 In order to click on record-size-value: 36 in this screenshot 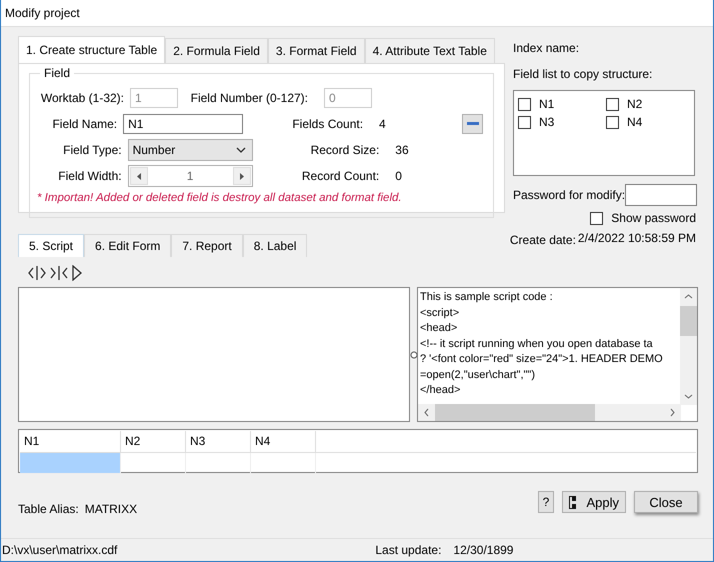, I will do `click(402, 150)`.